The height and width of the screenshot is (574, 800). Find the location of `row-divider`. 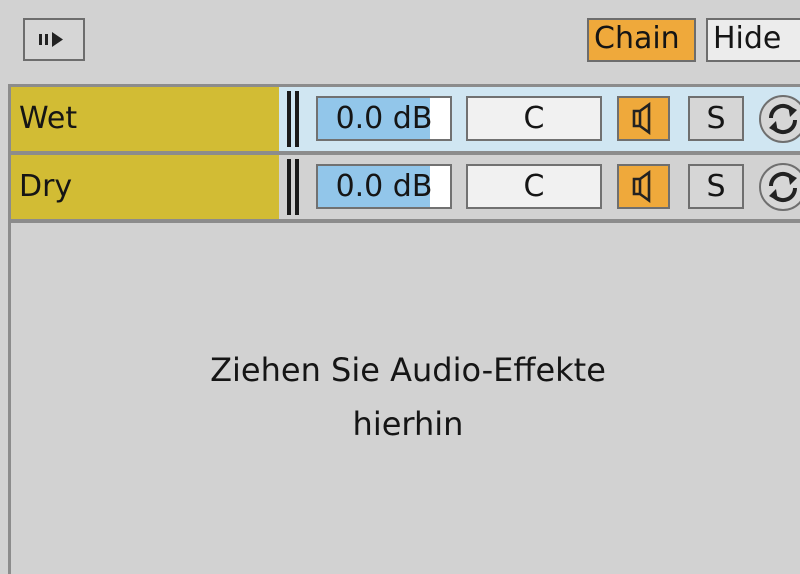

row-divider is located at coordinates (405, 221).